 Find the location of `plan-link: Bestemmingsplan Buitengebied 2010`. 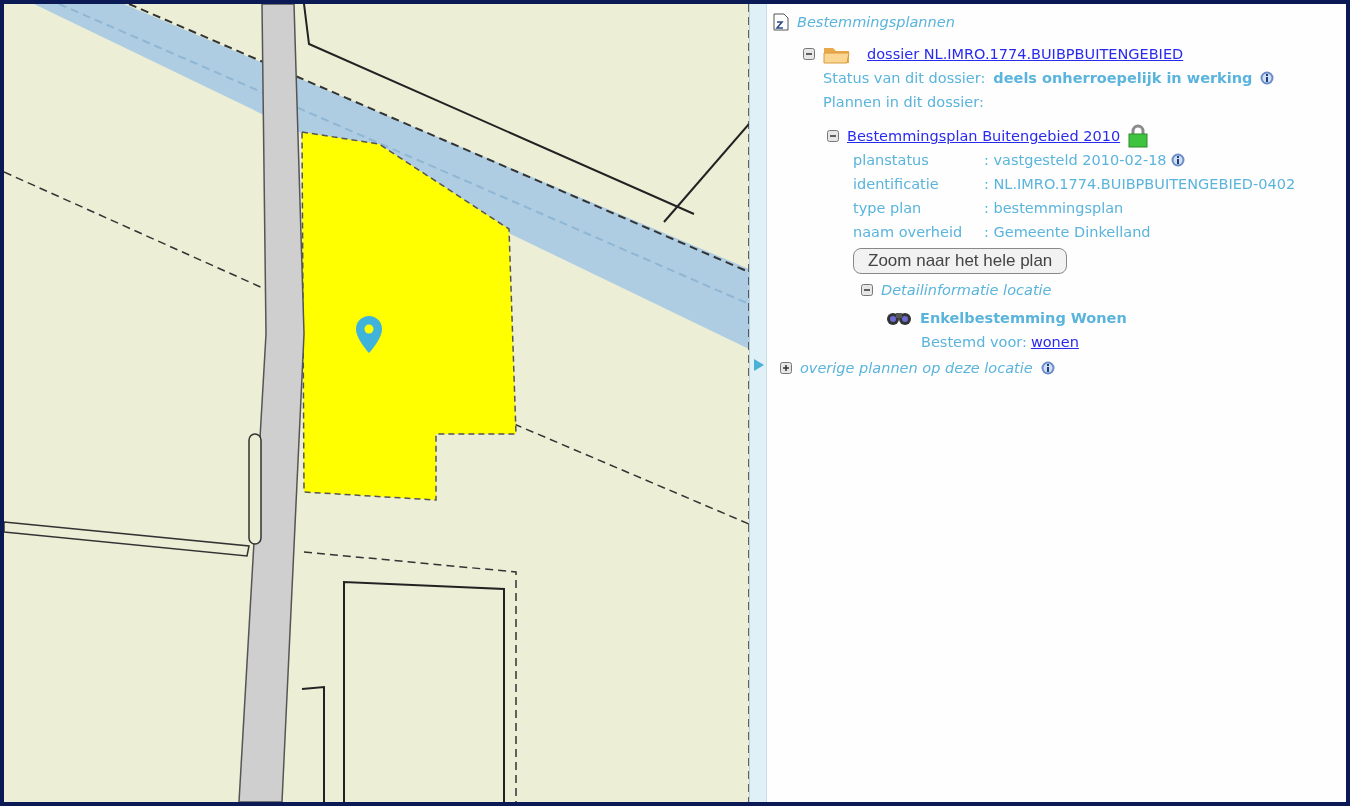

plan-link: Bestemmingsplan Buitengebied 2010 is located at coordinates (984, 136).